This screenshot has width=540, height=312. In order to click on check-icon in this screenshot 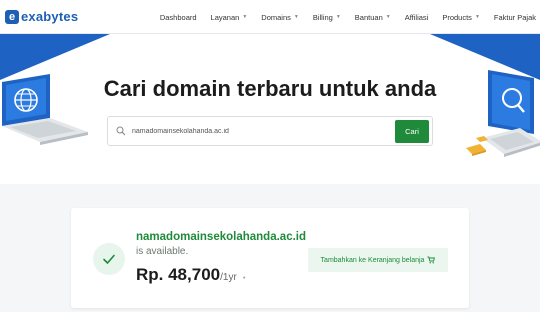, I will do `click(109, 259)`.